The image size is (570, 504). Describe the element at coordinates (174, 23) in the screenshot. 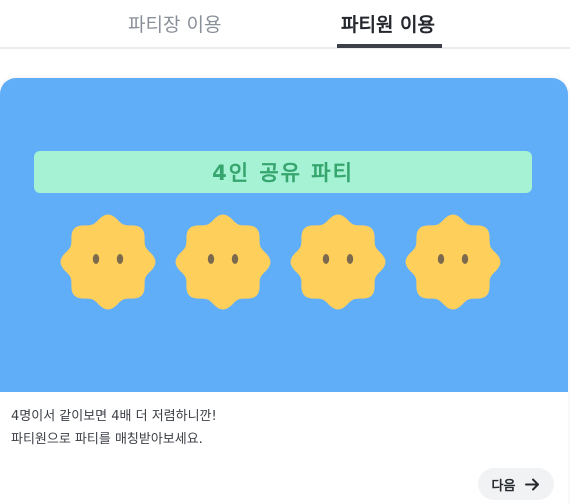

I see `tab-party-leader: 파티장 이용` at that location.